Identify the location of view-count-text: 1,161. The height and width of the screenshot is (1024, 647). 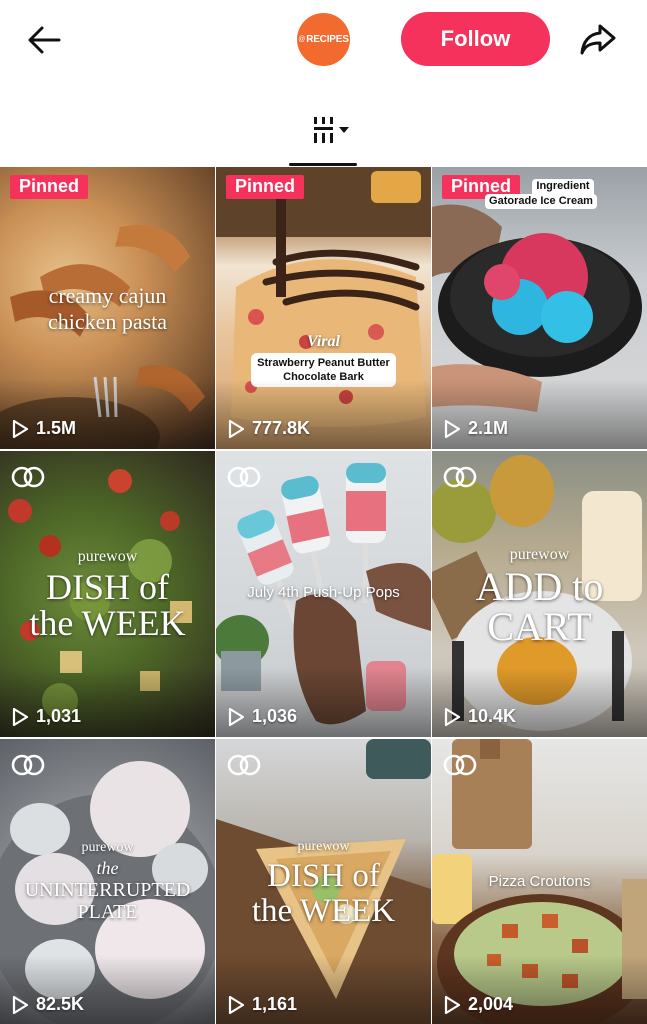
(275, 1004).